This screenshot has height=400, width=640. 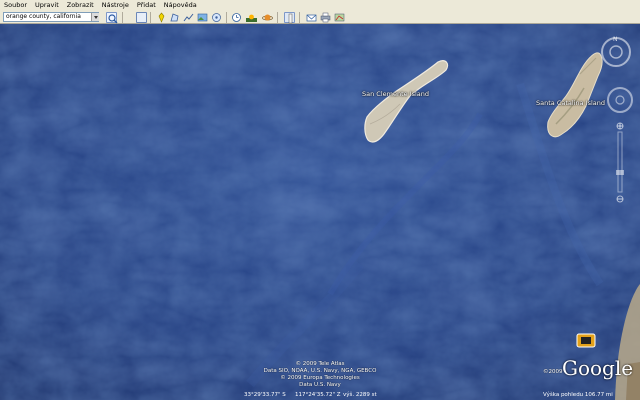 What do you see at coordinates (265, 395) in the screenshot?
I see `status-latitude: 33°29'33.77" S` at bounding box center [265, 395].